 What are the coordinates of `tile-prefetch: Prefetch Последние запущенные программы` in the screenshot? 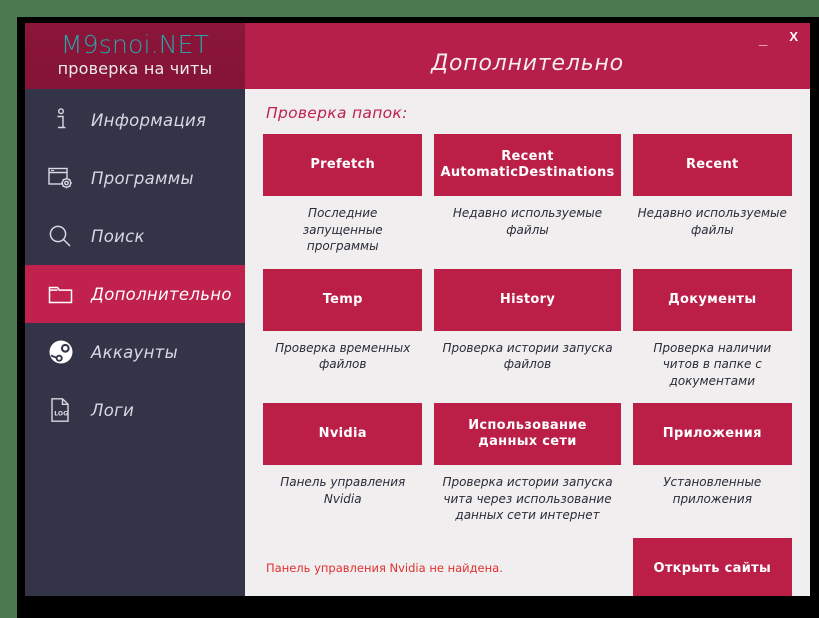 It's located at (343, 194).